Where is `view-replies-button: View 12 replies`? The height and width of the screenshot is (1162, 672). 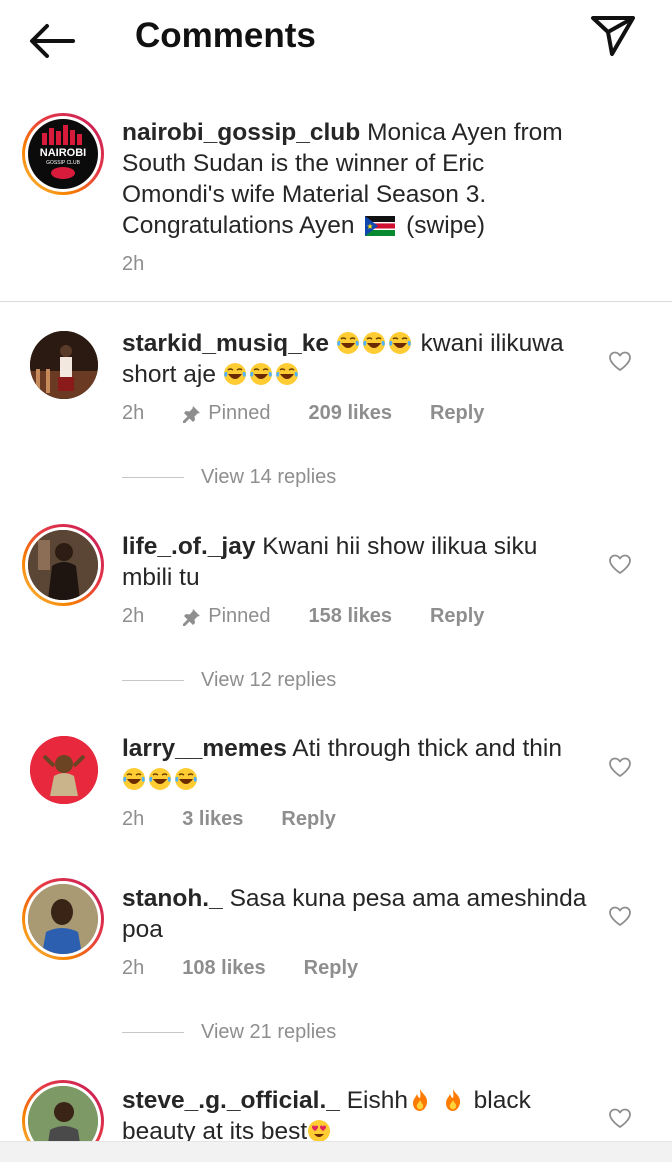 view-replies-button: View 12 replies is located at coordinates (229, 680).